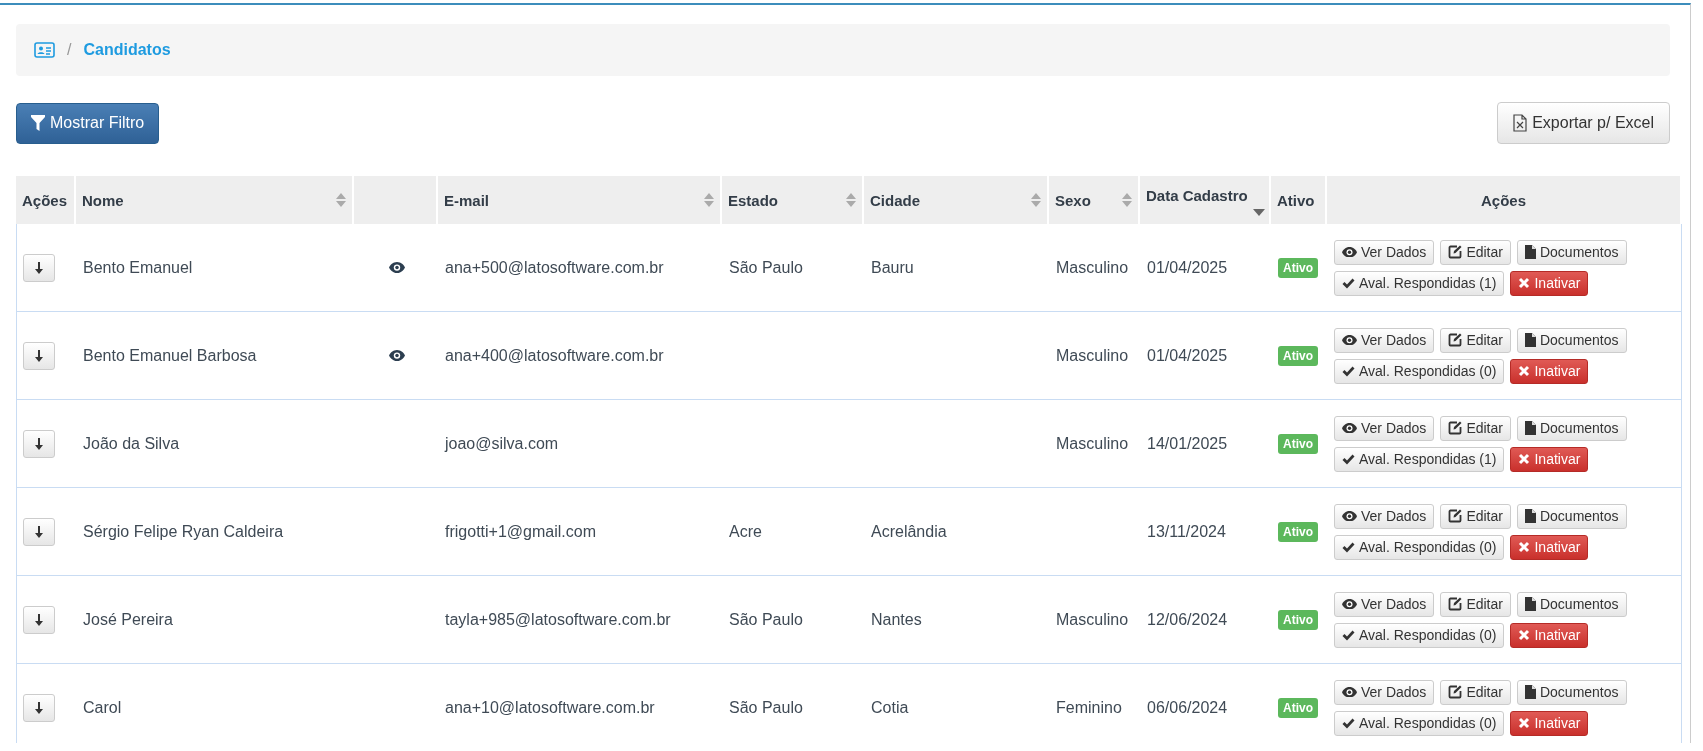 Image resolution: width=1703 pixels, height=751 pixels. Describe the element at coordinates (1259, 212) in the screenshot. I see `sort-desc-icon` at that location.